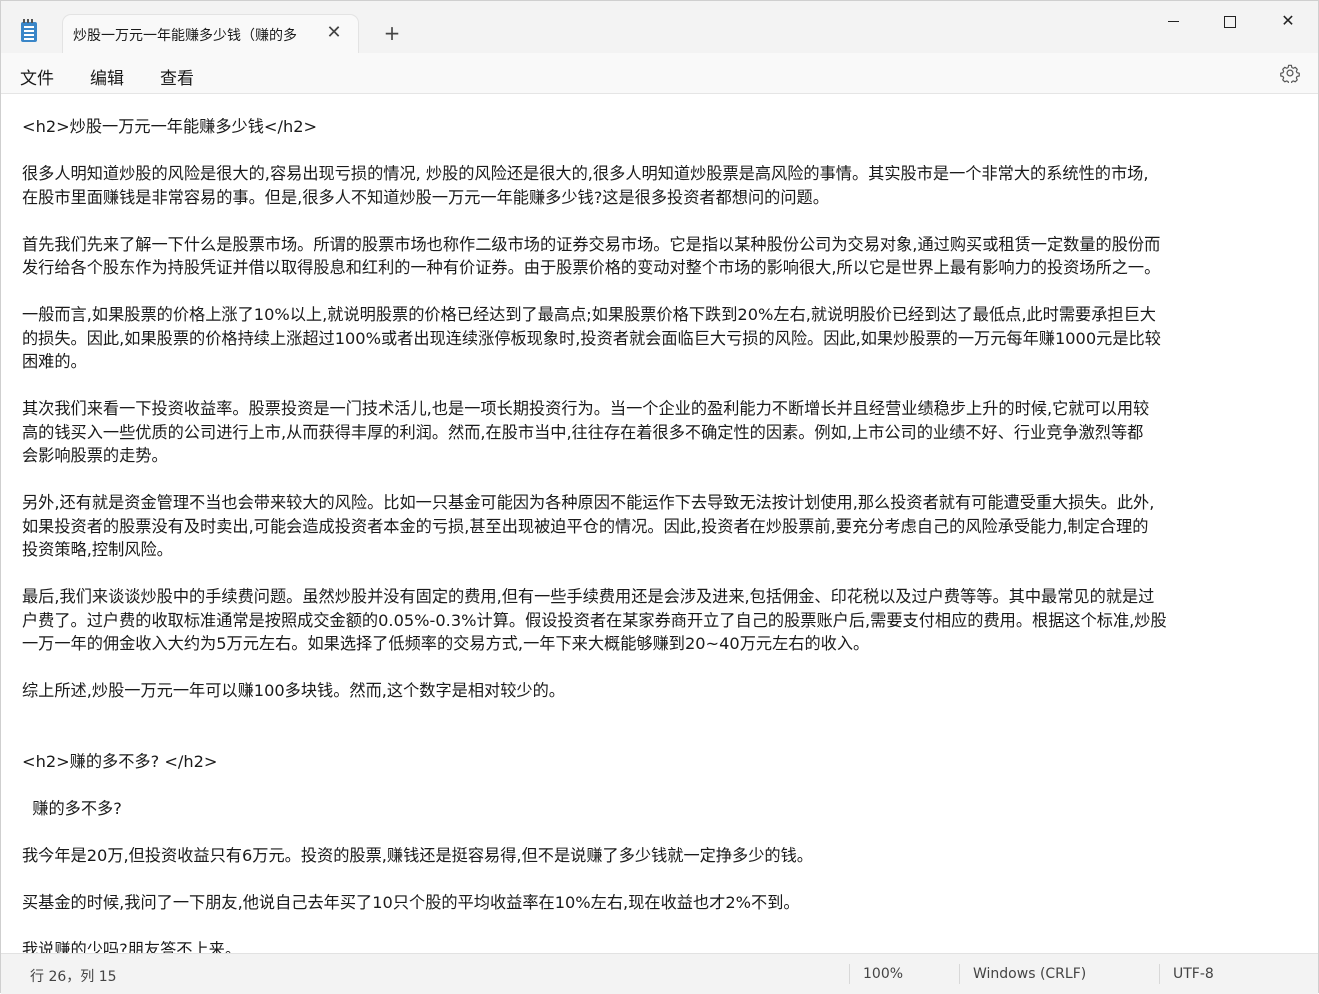  I want to click on minimize-button, so click(1173, 21).